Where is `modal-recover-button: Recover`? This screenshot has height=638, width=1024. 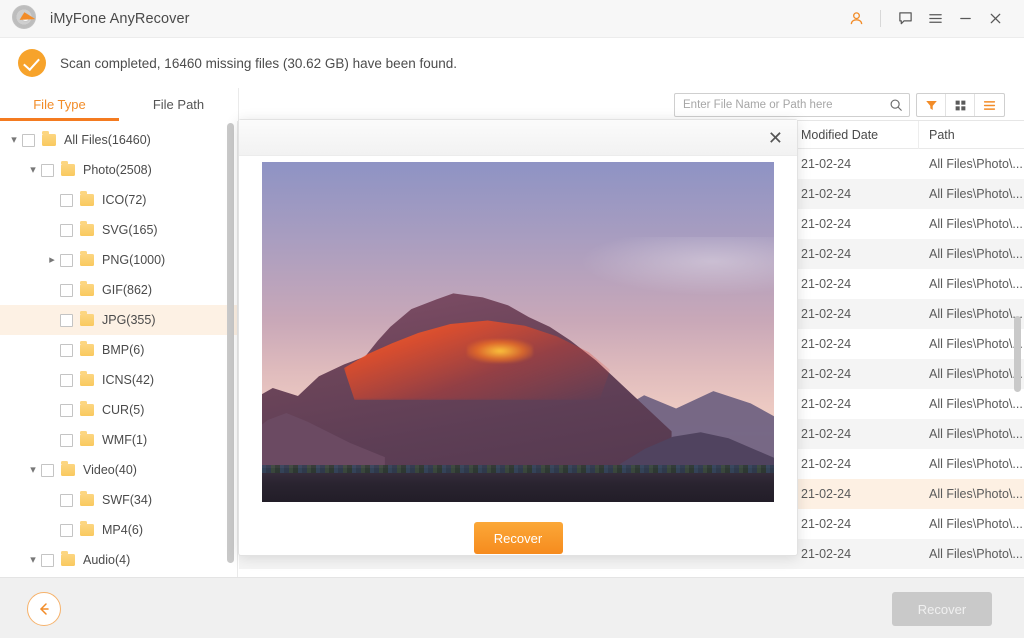 modal-recover-button: Recover is located at coordinates (518, 538).